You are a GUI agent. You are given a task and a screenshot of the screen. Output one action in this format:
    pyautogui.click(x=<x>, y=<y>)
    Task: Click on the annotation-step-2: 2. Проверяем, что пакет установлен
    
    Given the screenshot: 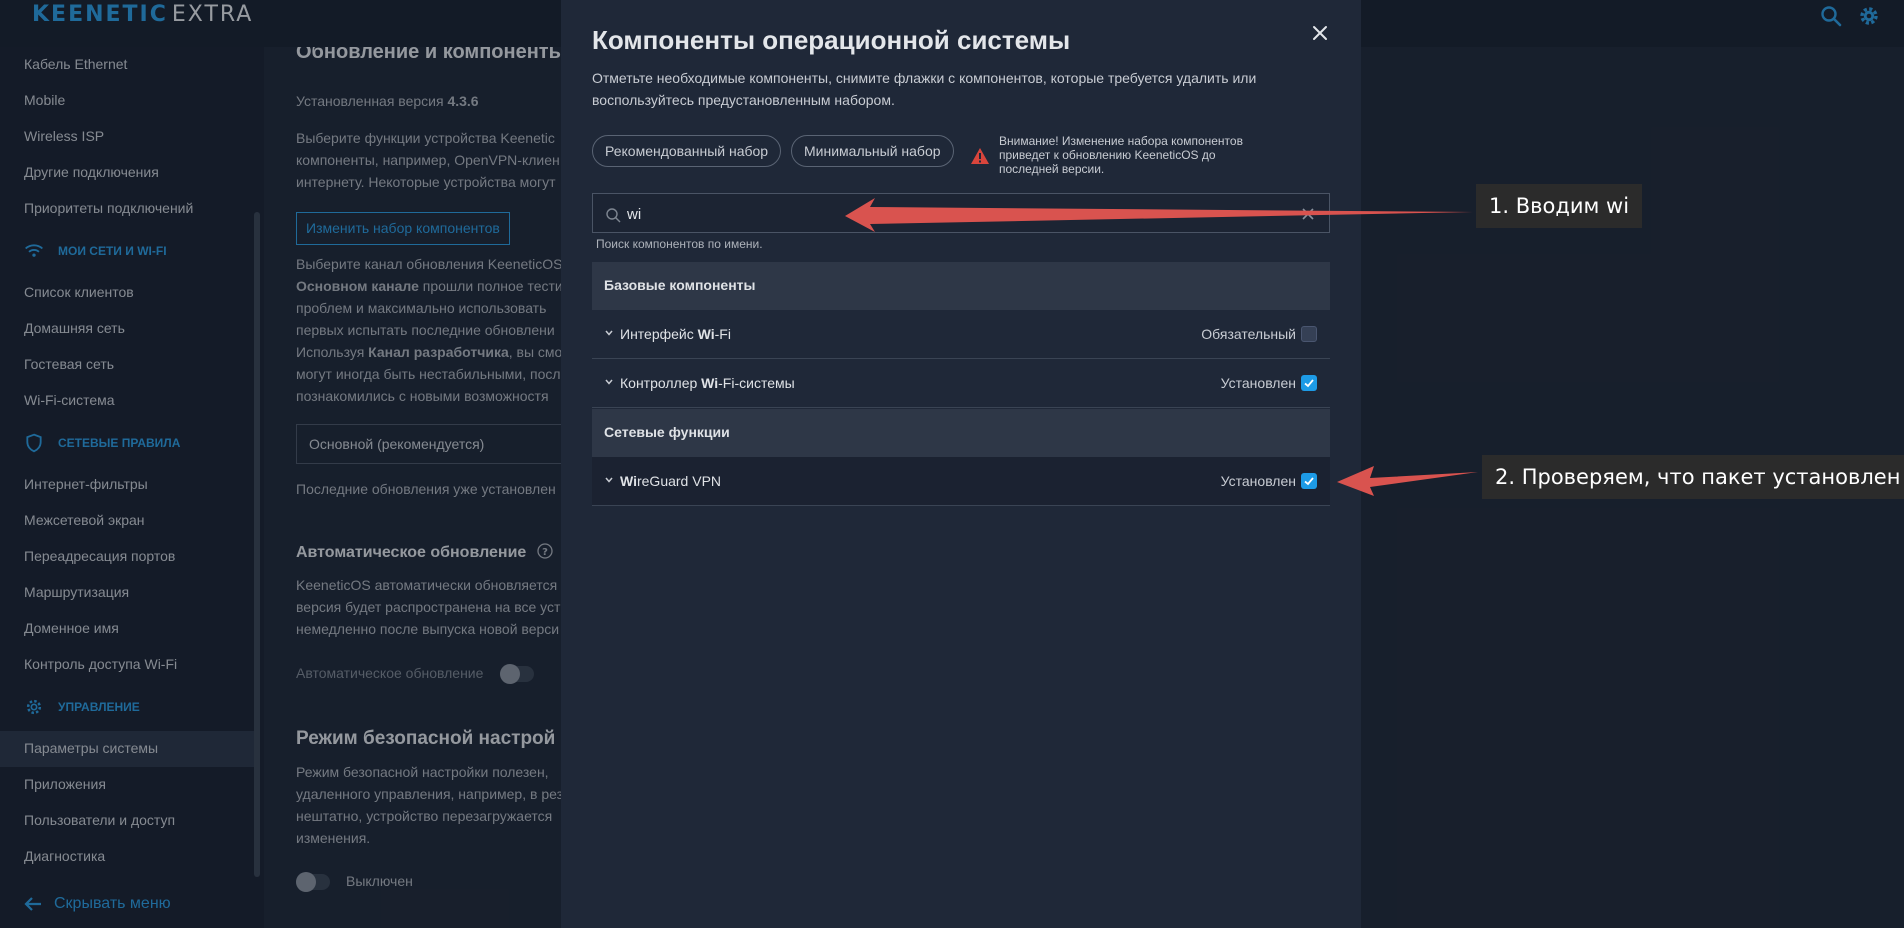 What is the action you would take?
    pyautogui.click(x=1693, y=477)
    